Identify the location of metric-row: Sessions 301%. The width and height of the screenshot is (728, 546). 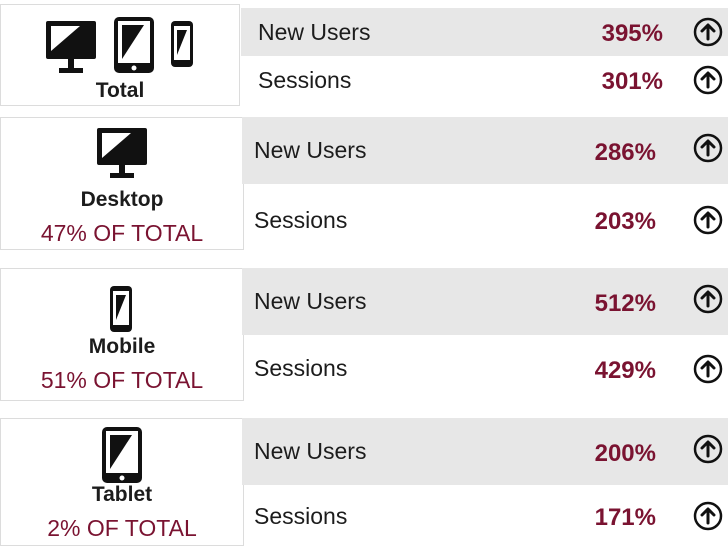
(484, 80).